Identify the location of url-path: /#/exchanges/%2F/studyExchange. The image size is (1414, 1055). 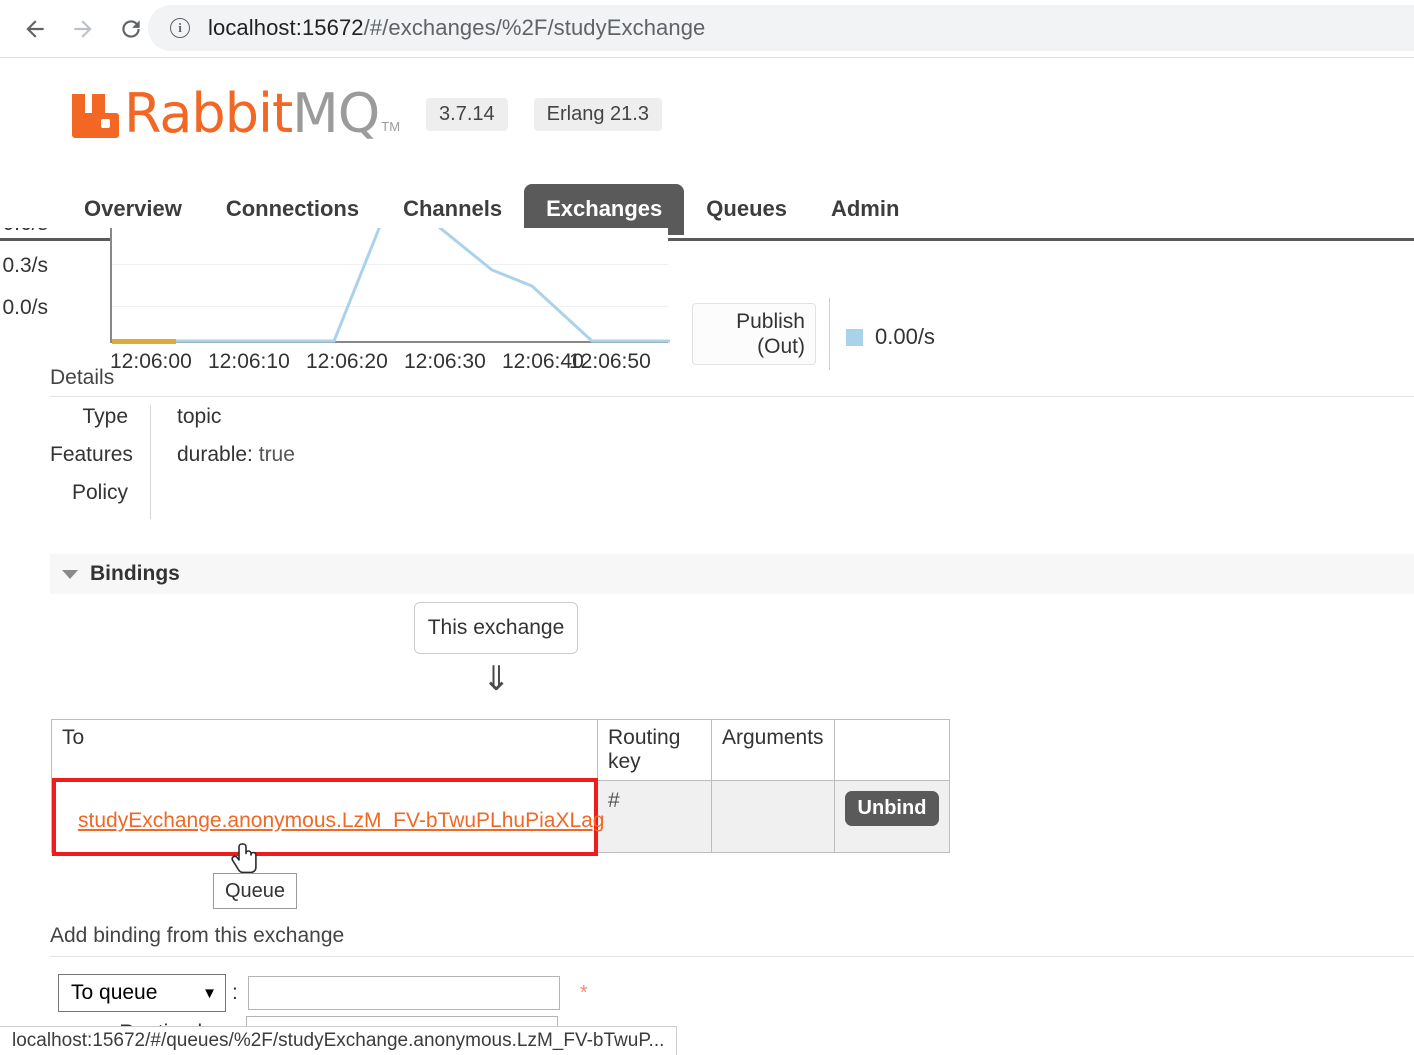
(534, 27).